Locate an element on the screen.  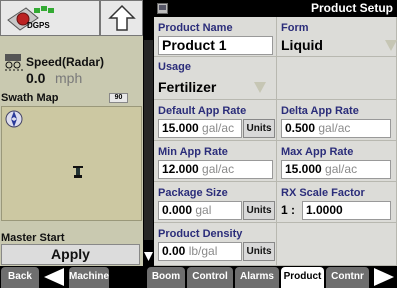
rx-scale-field: 1.0000 is located at coordinates (346, 210).